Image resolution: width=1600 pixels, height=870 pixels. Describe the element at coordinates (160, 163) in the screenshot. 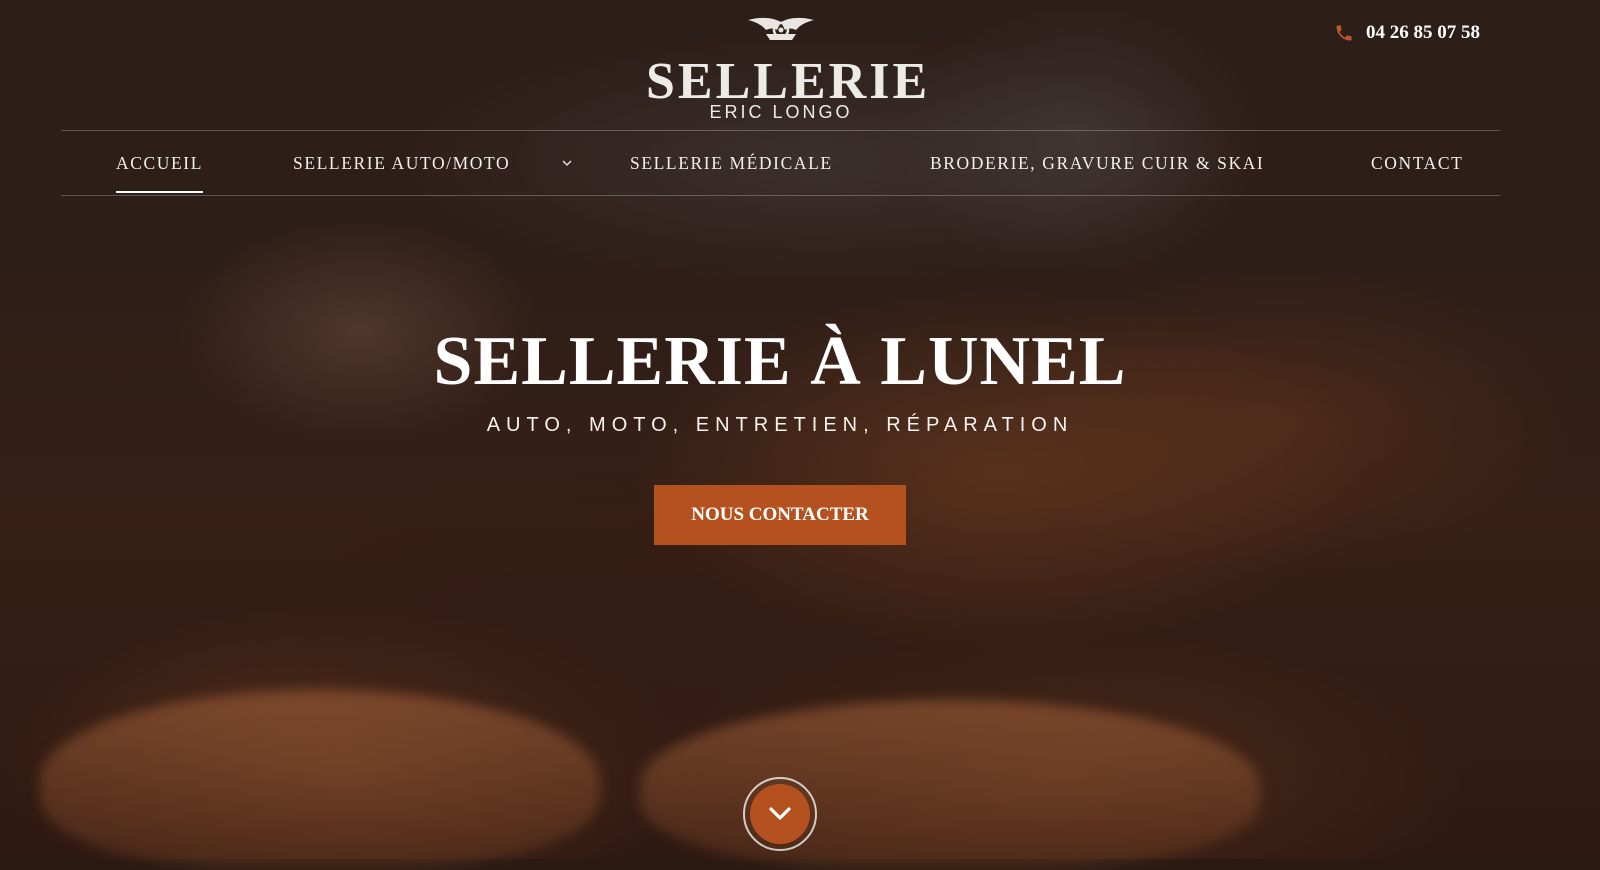

I see `nav-item-accueil: ACCUEIL` at that location.